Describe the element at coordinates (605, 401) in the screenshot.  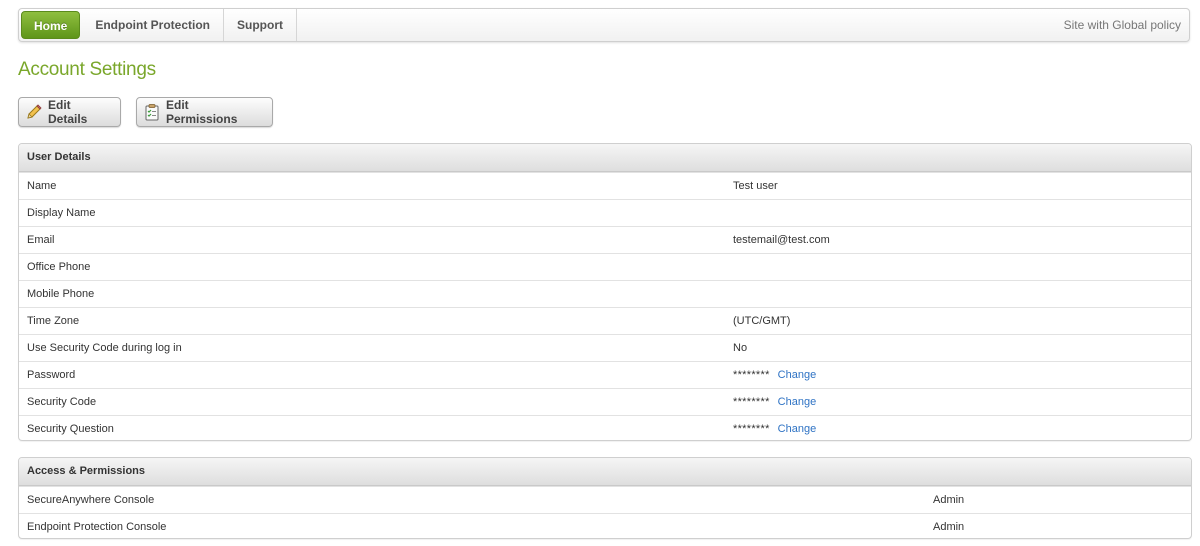
I see `table-row: Security Code ******** Change` at that location.